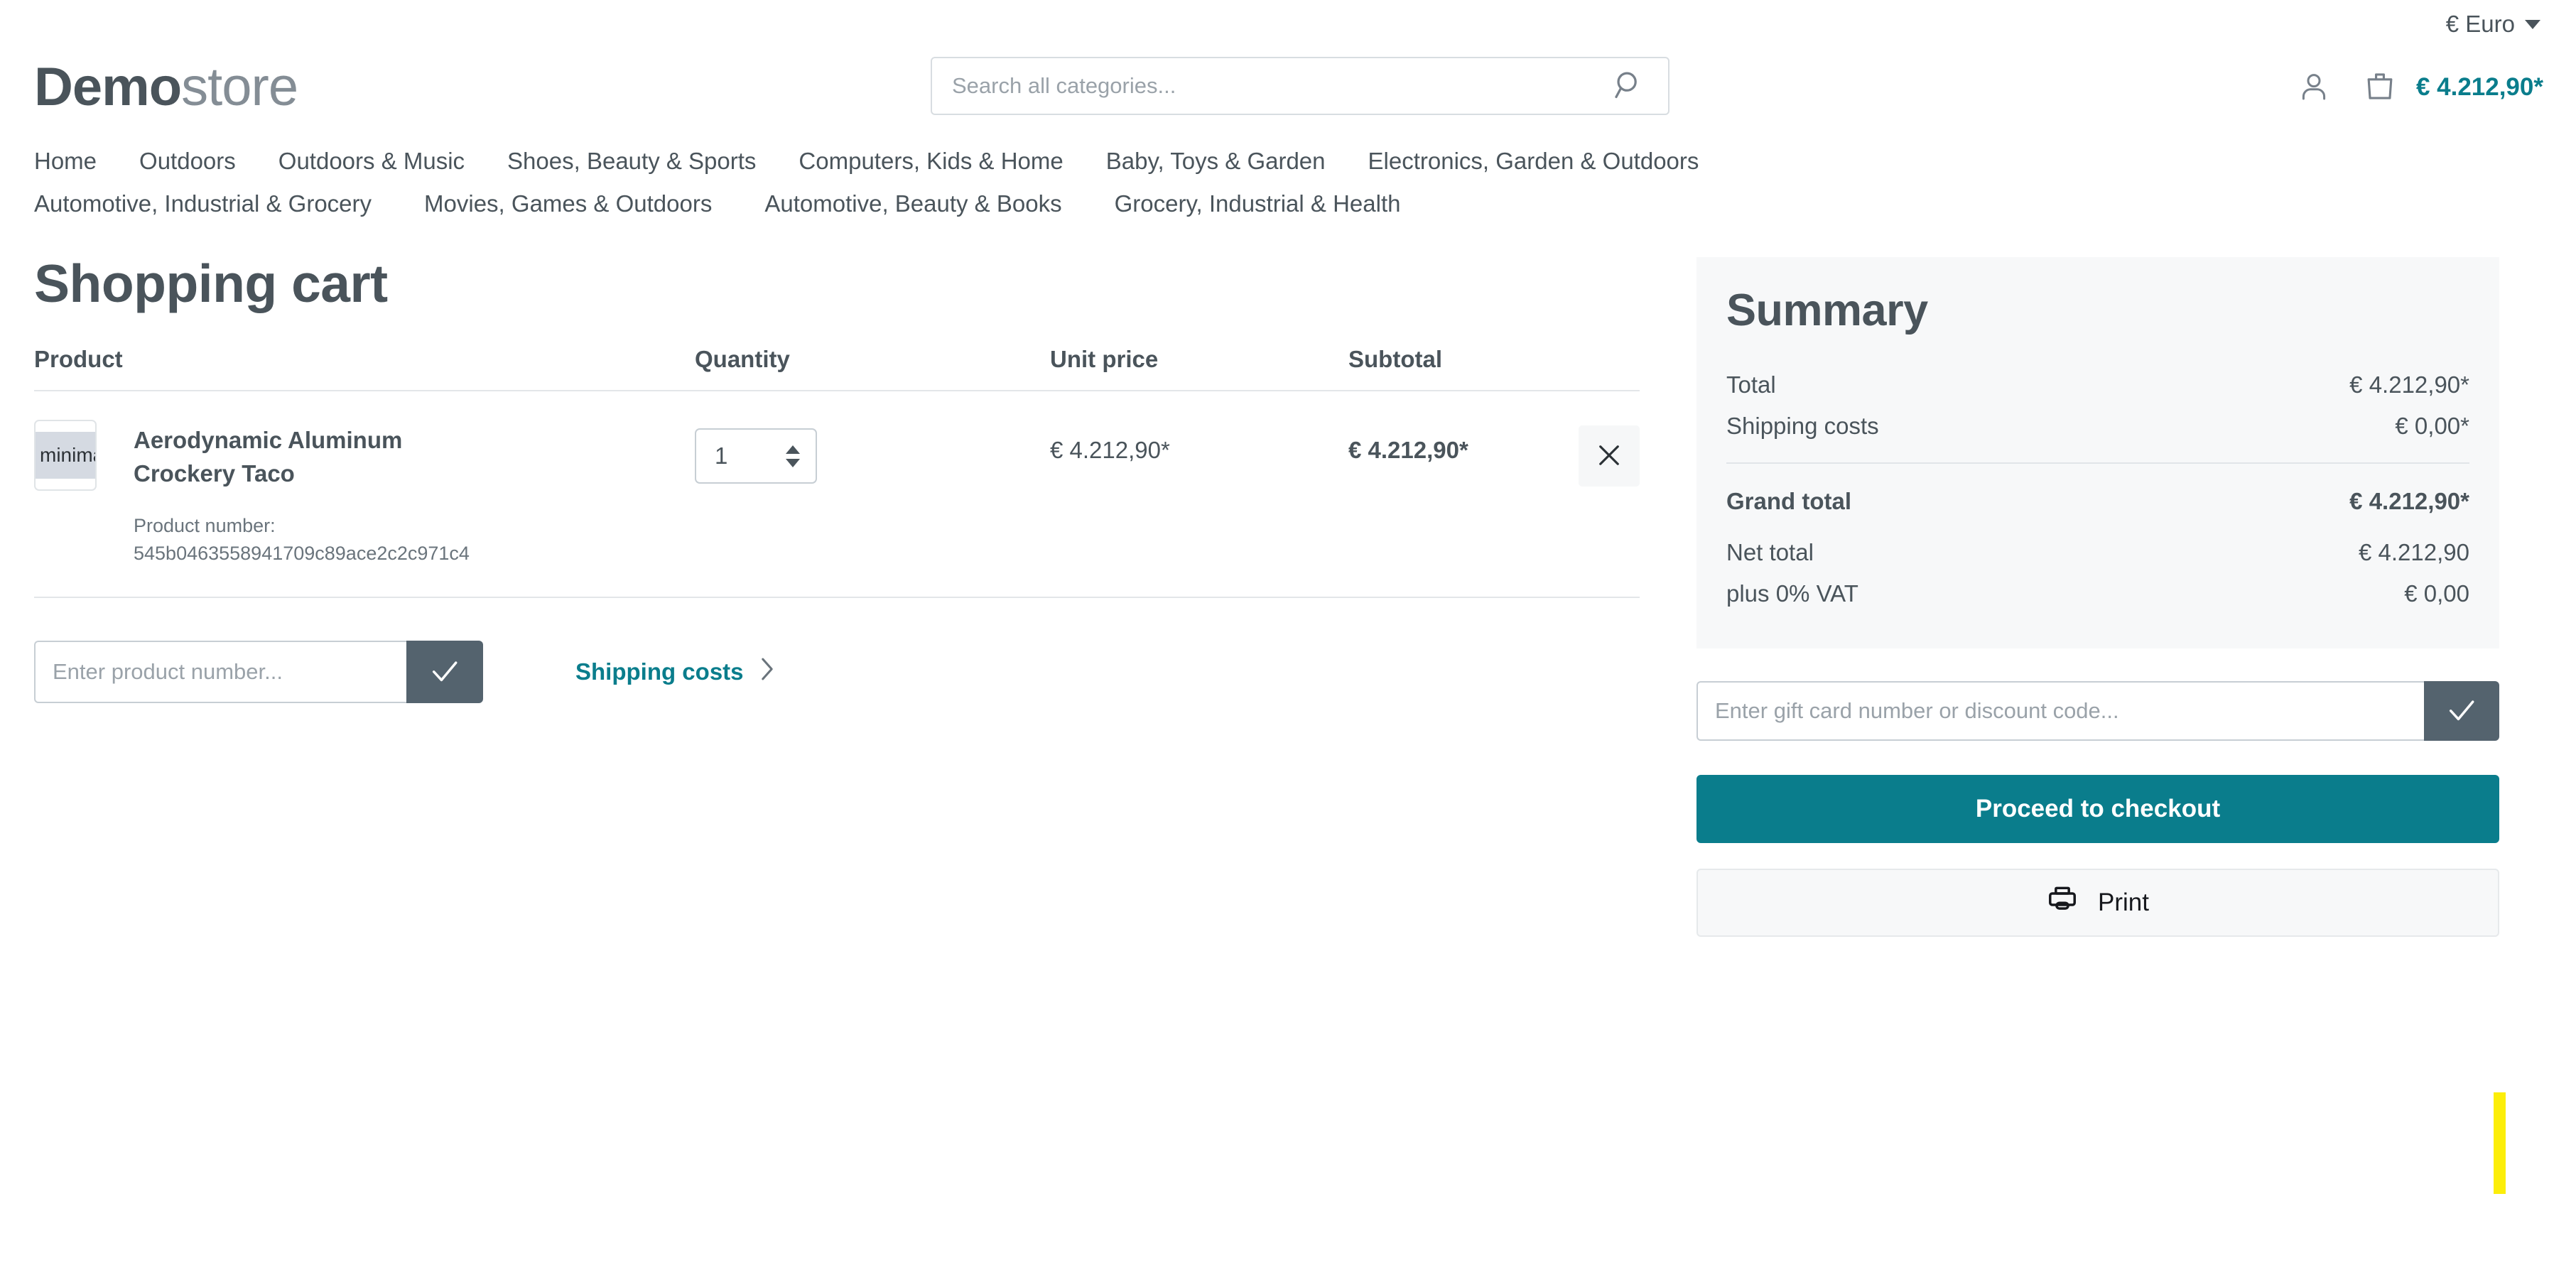  What do you see at coordinates (1395, 359) in the screenshot?
I see `column-header-subtotal: Subtotal` at bounding box center [1395, 359].